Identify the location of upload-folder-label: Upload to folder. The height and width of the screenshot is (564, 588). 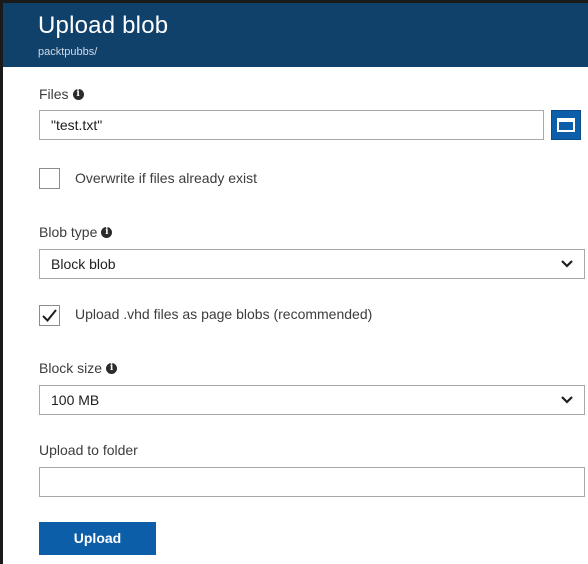
(88, 450).